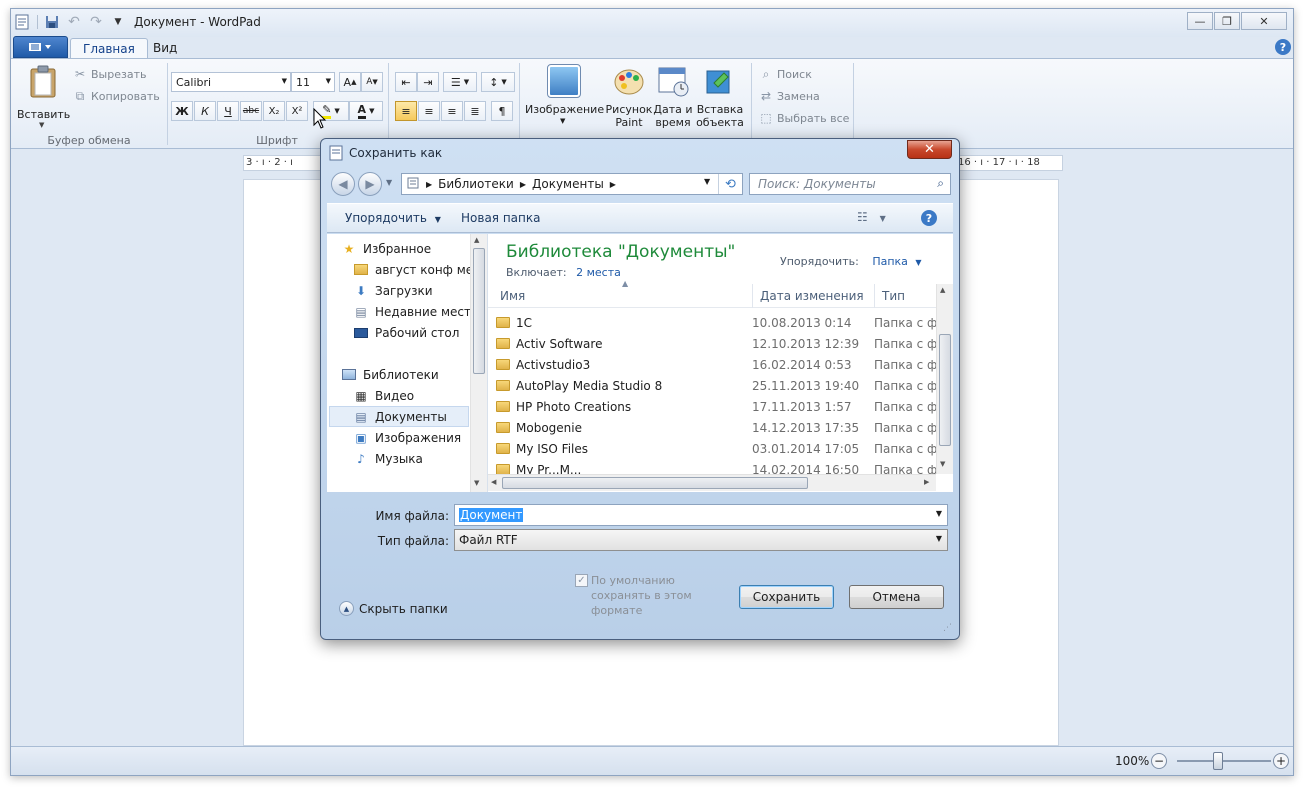 Image resolution: width=1312 pixels, height=792 pixels. Describe the element at coordinates (926, 482) in the screenshot. I see `scroll-right-icon: ▶` at that location.